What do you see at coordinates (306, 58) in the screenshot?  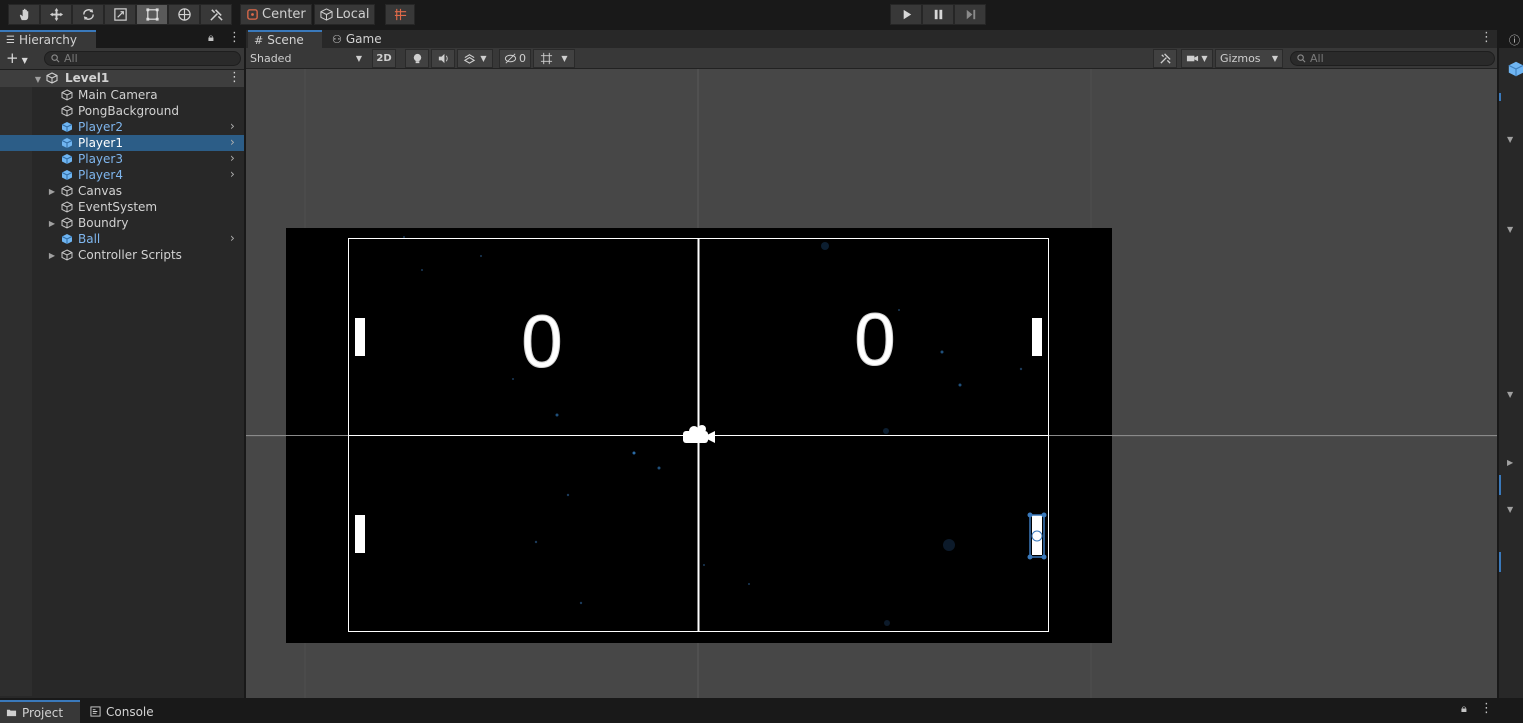 I see `draw-mode-dropdown: Shaded ▼` at bounding box center [306, 58].